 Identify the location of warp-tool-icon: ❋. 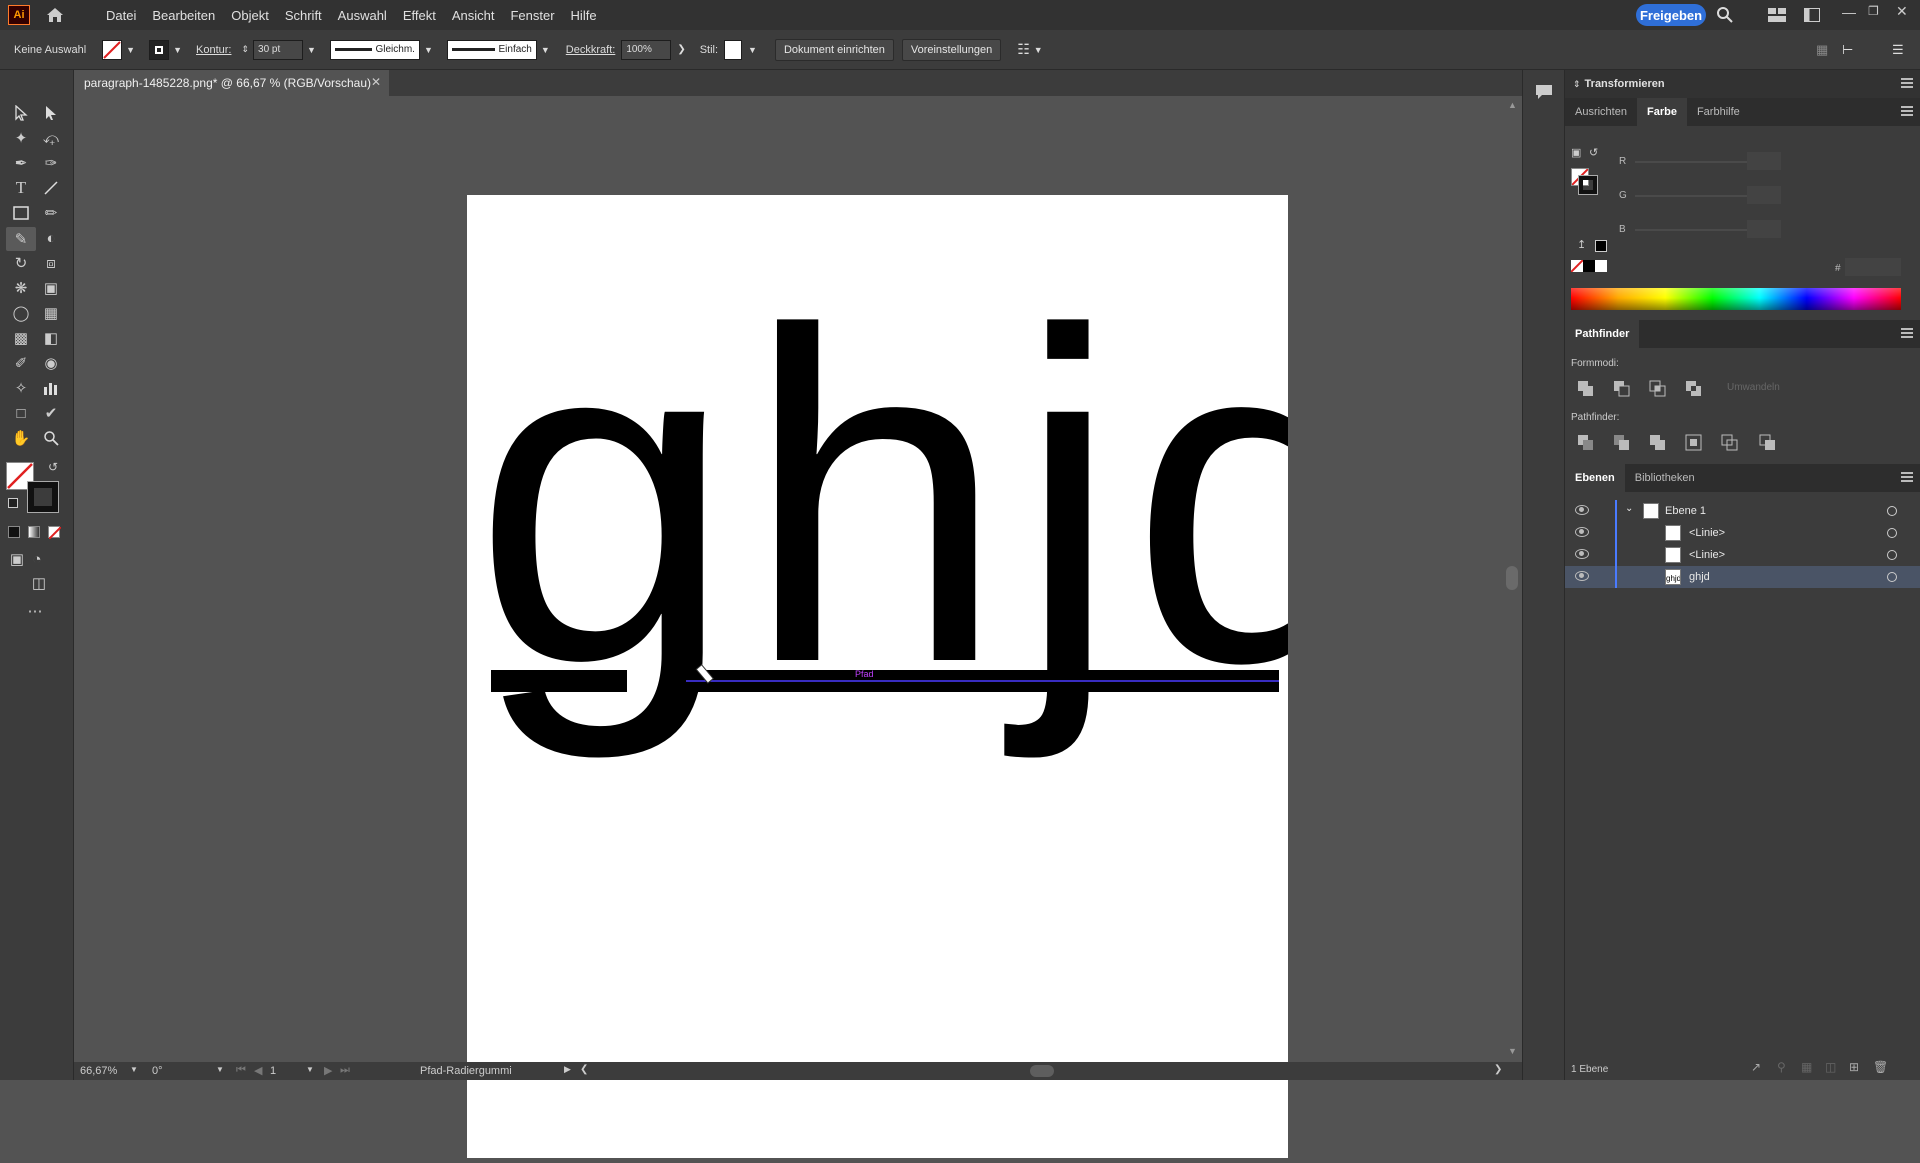
(21, 288).